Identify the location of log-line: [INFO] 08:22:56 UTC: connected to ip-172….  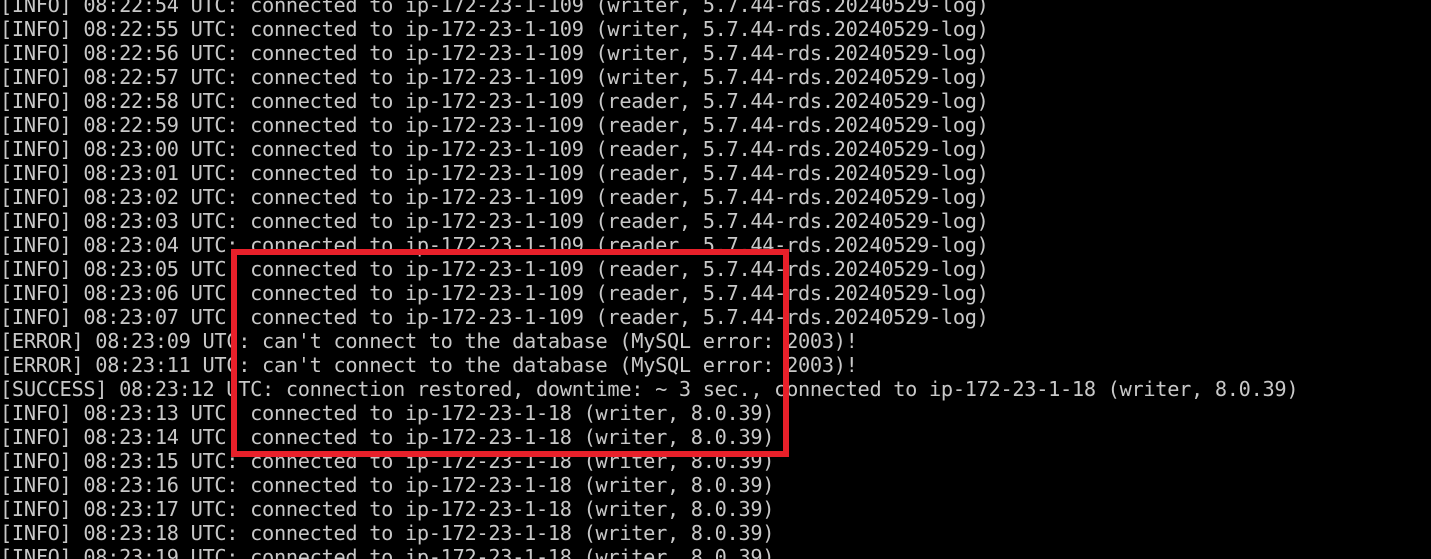
(494, 53).